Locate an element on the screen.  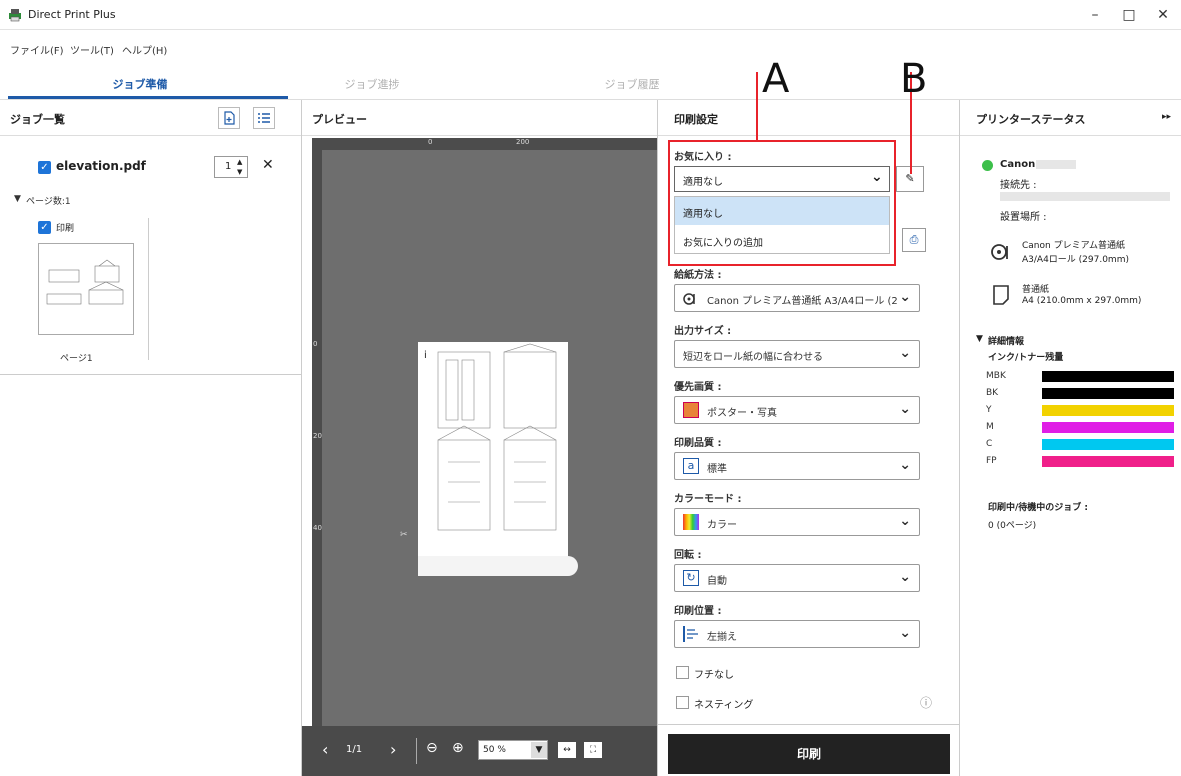
rotation-select: ↻ 自動 ⌄ is located at coordinates (797, 578).